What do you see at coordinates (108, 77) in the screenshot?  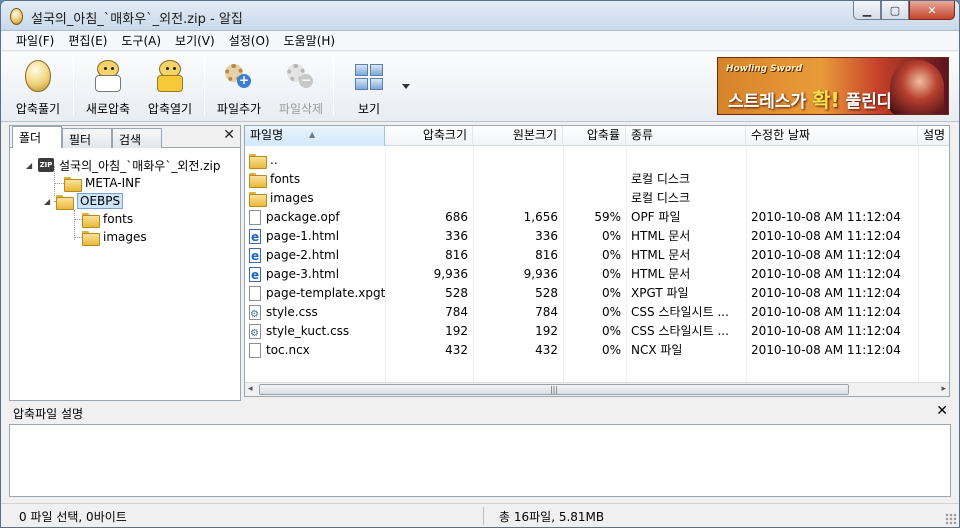 I see `new-archive-icon` at bounding box center [108, 77].